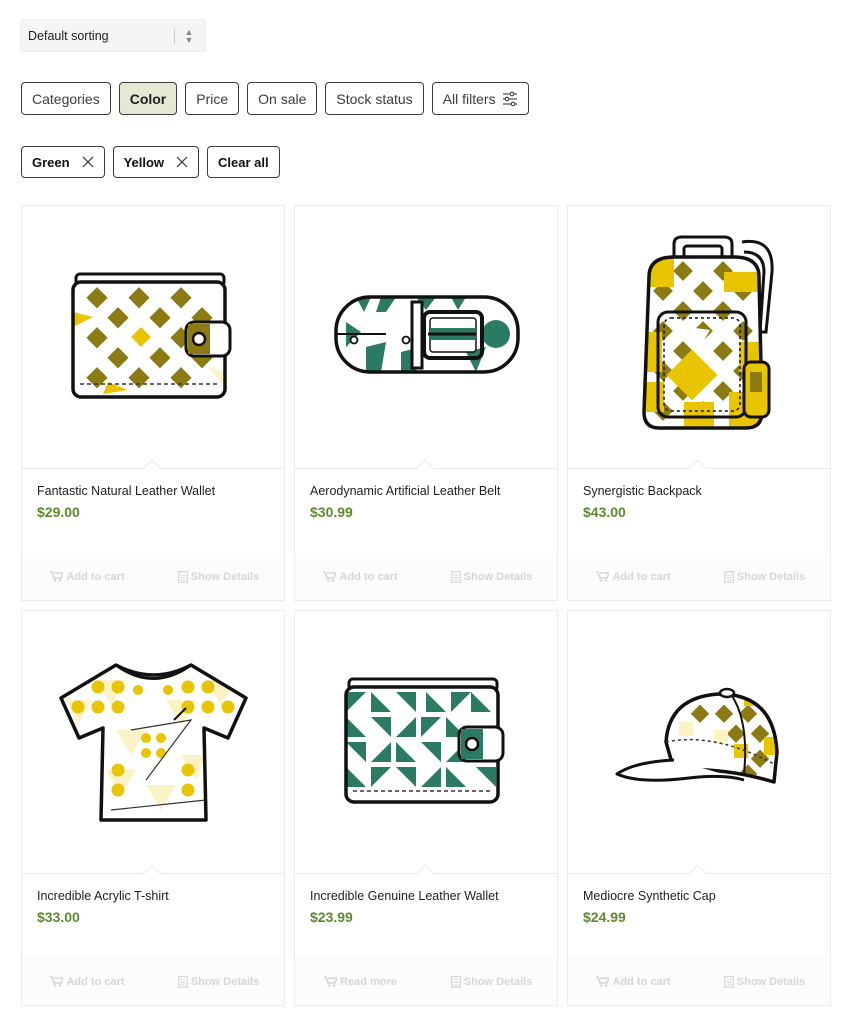  I want to click on product-name: Mediocre Synthetic Cap, so click(649, 896).